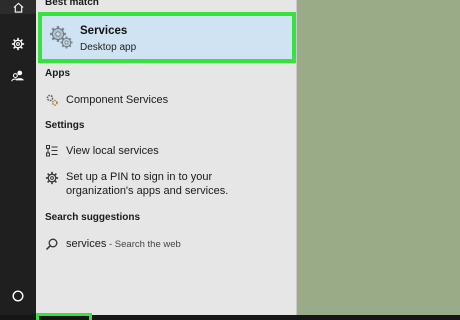 Image resolution: width=460 pixels, height=320 pixels. I want to click on settings-button, so click(18, 44).